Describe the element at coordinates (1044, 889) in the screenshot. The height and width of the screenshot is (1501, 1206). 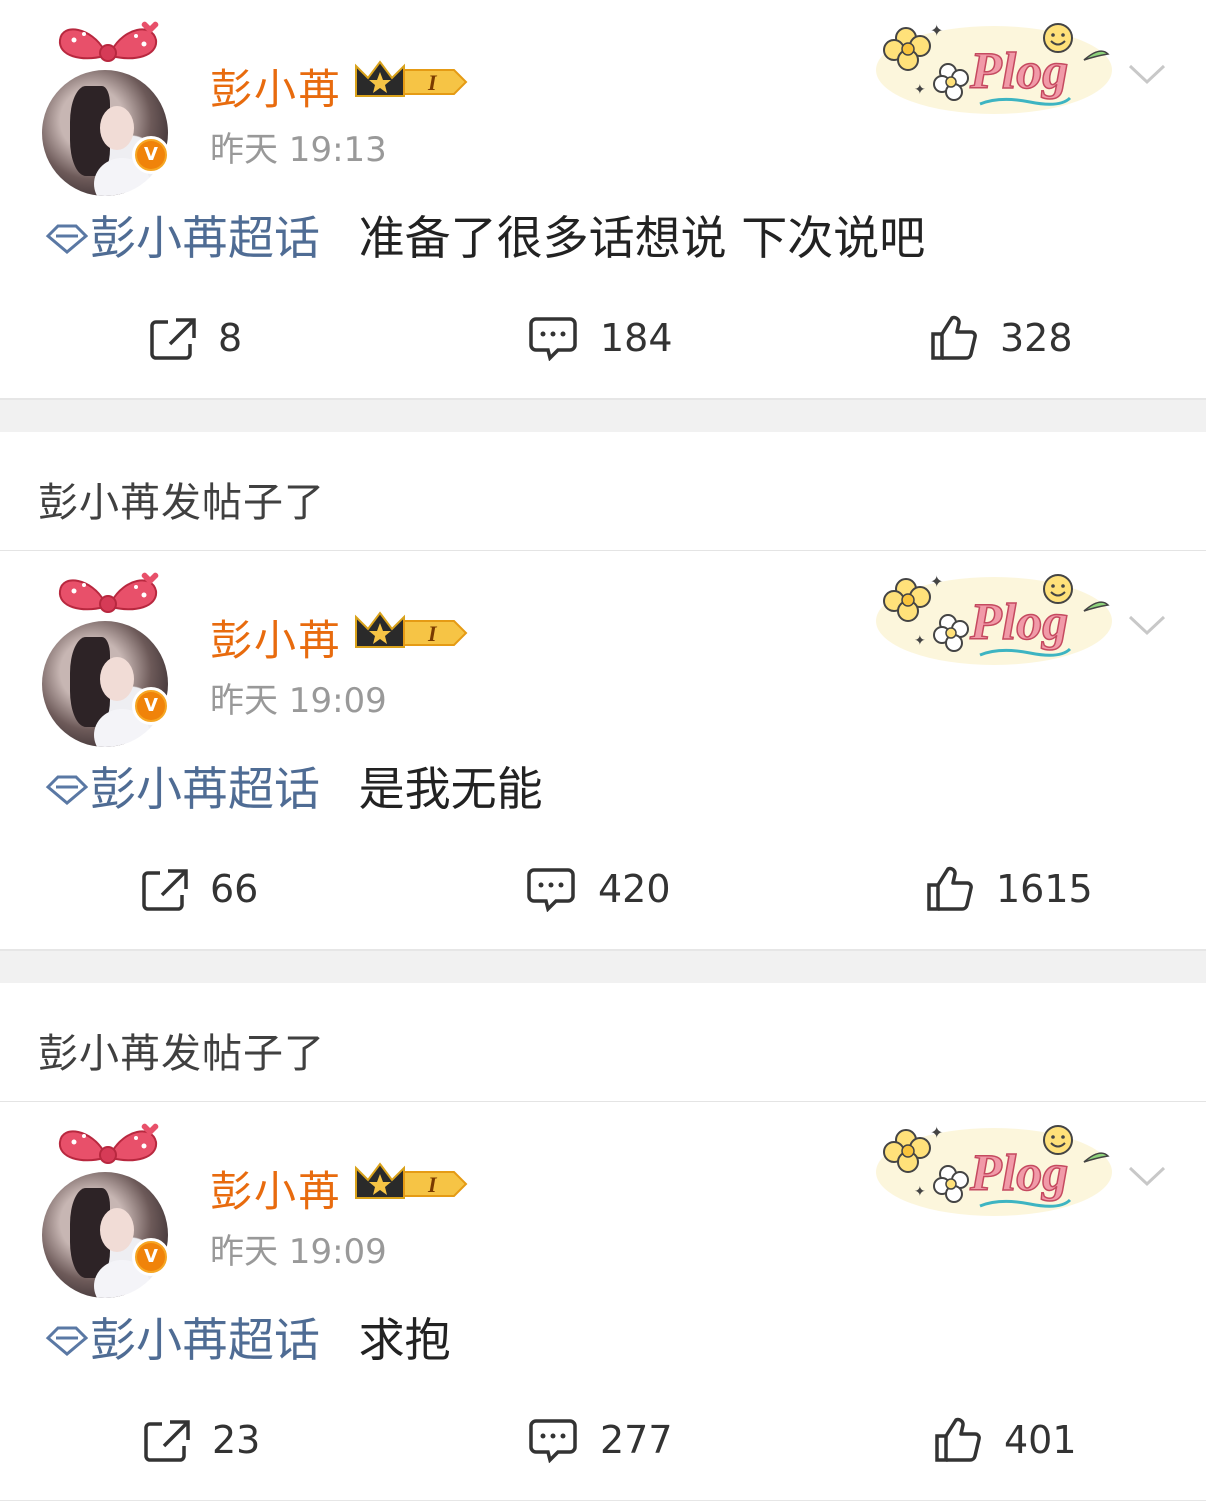
I see `like-count: 1615` at that location.